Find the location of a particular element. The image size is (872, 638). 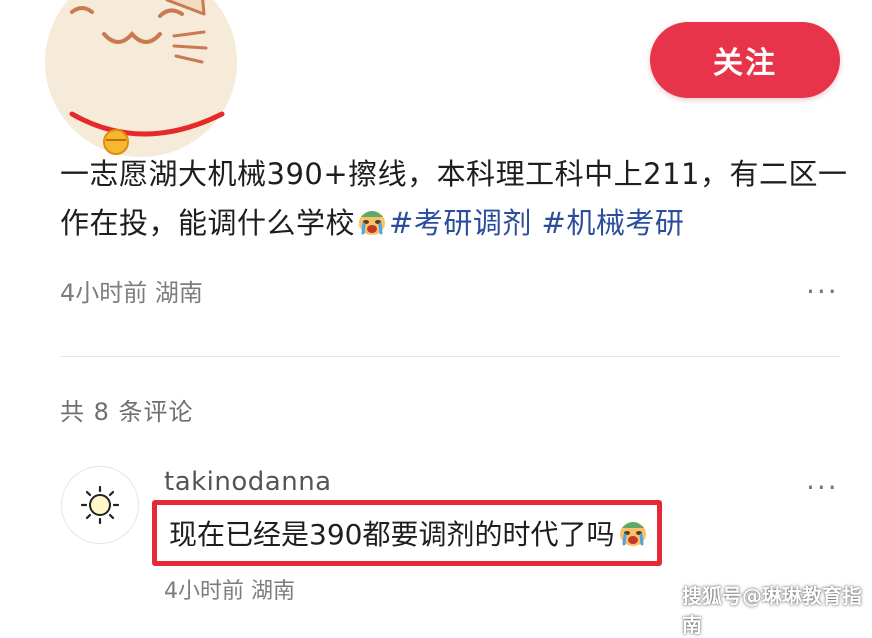

comment-time: 4小时前 is located at coordinates (204, 591).